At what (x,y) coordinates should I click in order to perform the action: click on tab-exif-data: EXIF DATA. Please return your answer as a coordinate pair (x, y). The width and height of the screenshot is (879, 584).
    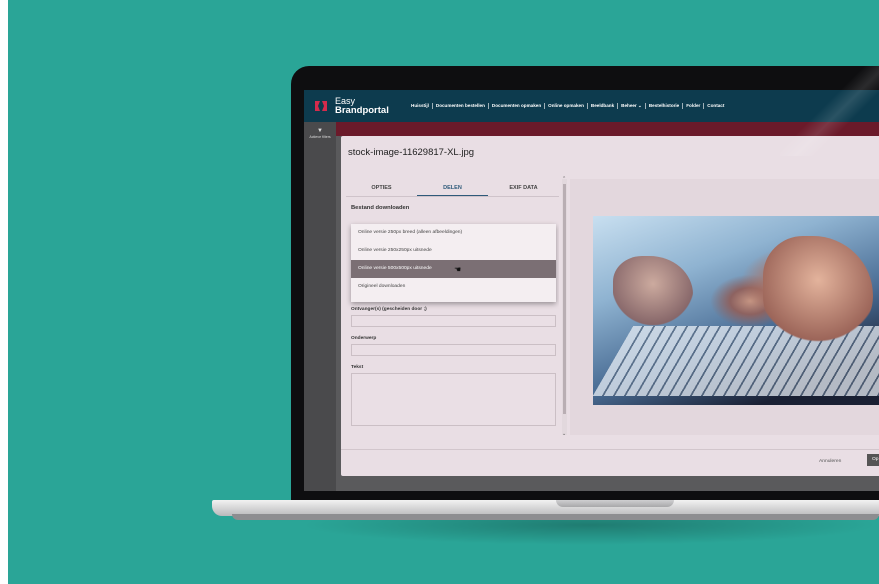
    Looking at the image, I should click on (523, 188).